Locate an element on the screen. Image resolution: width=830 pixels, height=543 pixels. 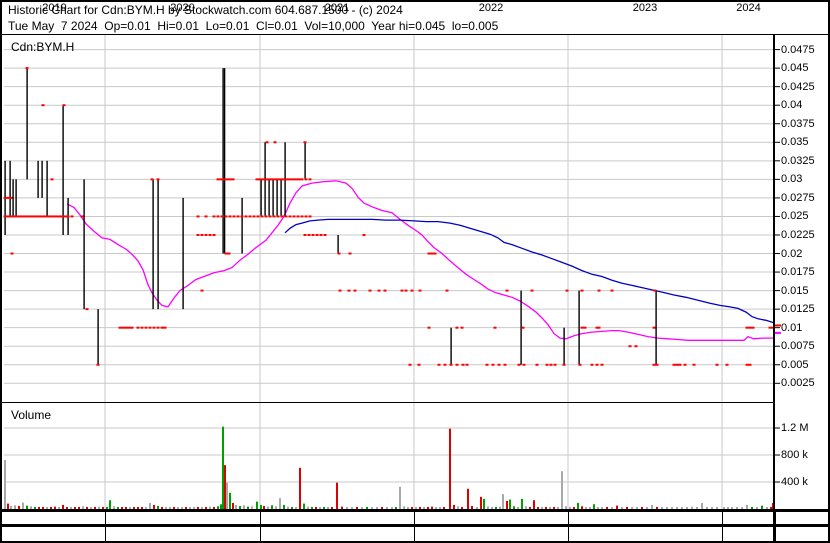
price-axis-label: 0.0025 is located at coordinates (798, 383).